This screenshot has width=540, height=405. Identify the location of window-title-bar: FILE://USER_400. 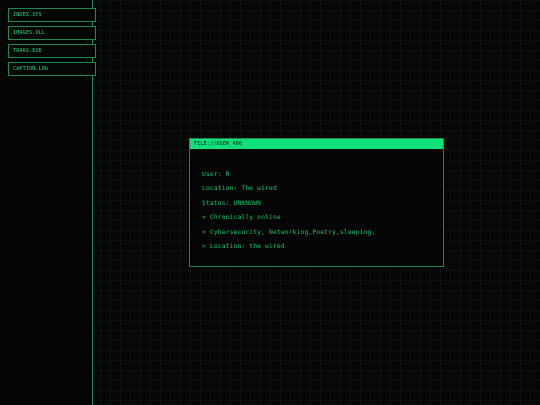
(316, 144).